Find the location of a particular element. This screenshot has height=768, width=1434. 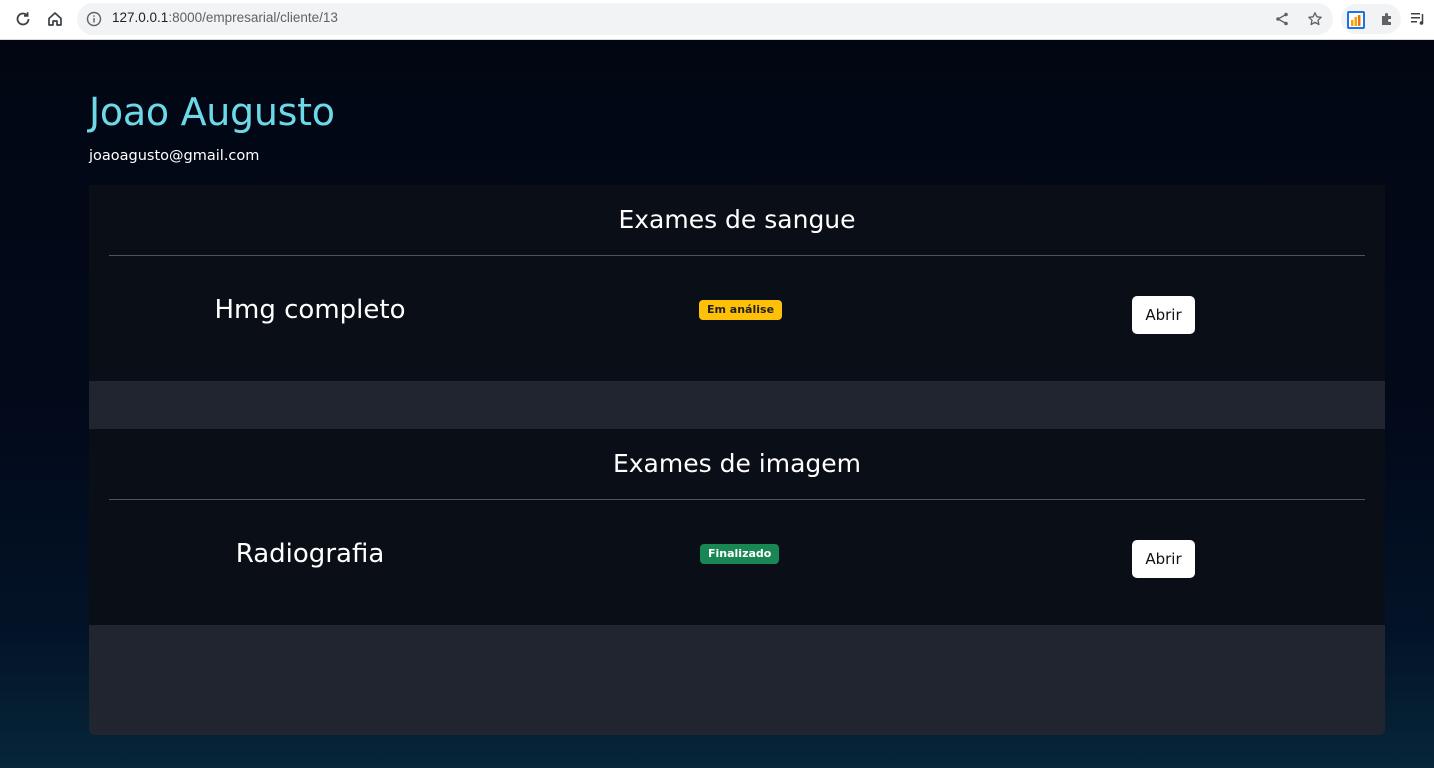

reload-icon is located at coordinates (23, 19).